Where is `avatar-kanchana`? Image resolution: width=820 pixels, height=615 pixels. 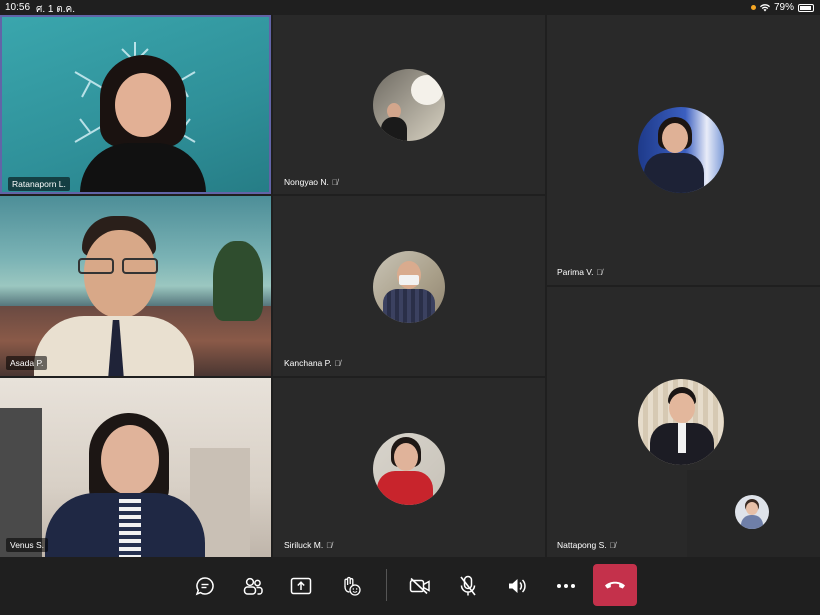 avatar-kanchana is located at coordinates (409, 287).